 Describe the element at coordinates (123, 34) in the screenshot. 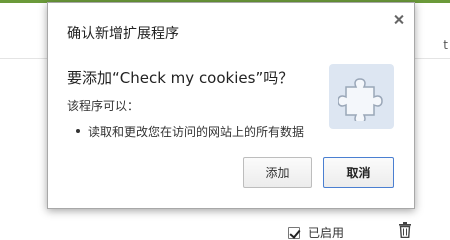

I see `dialog-title: 确认新增扩展程序` at that location.